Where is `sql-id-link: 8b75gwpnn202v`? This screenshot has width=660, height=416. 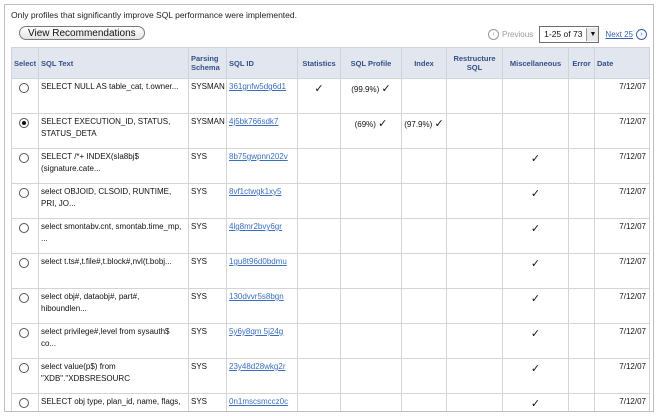 sql-id-link: 8b75gwpnn202v is located at coordinates (262, 166).